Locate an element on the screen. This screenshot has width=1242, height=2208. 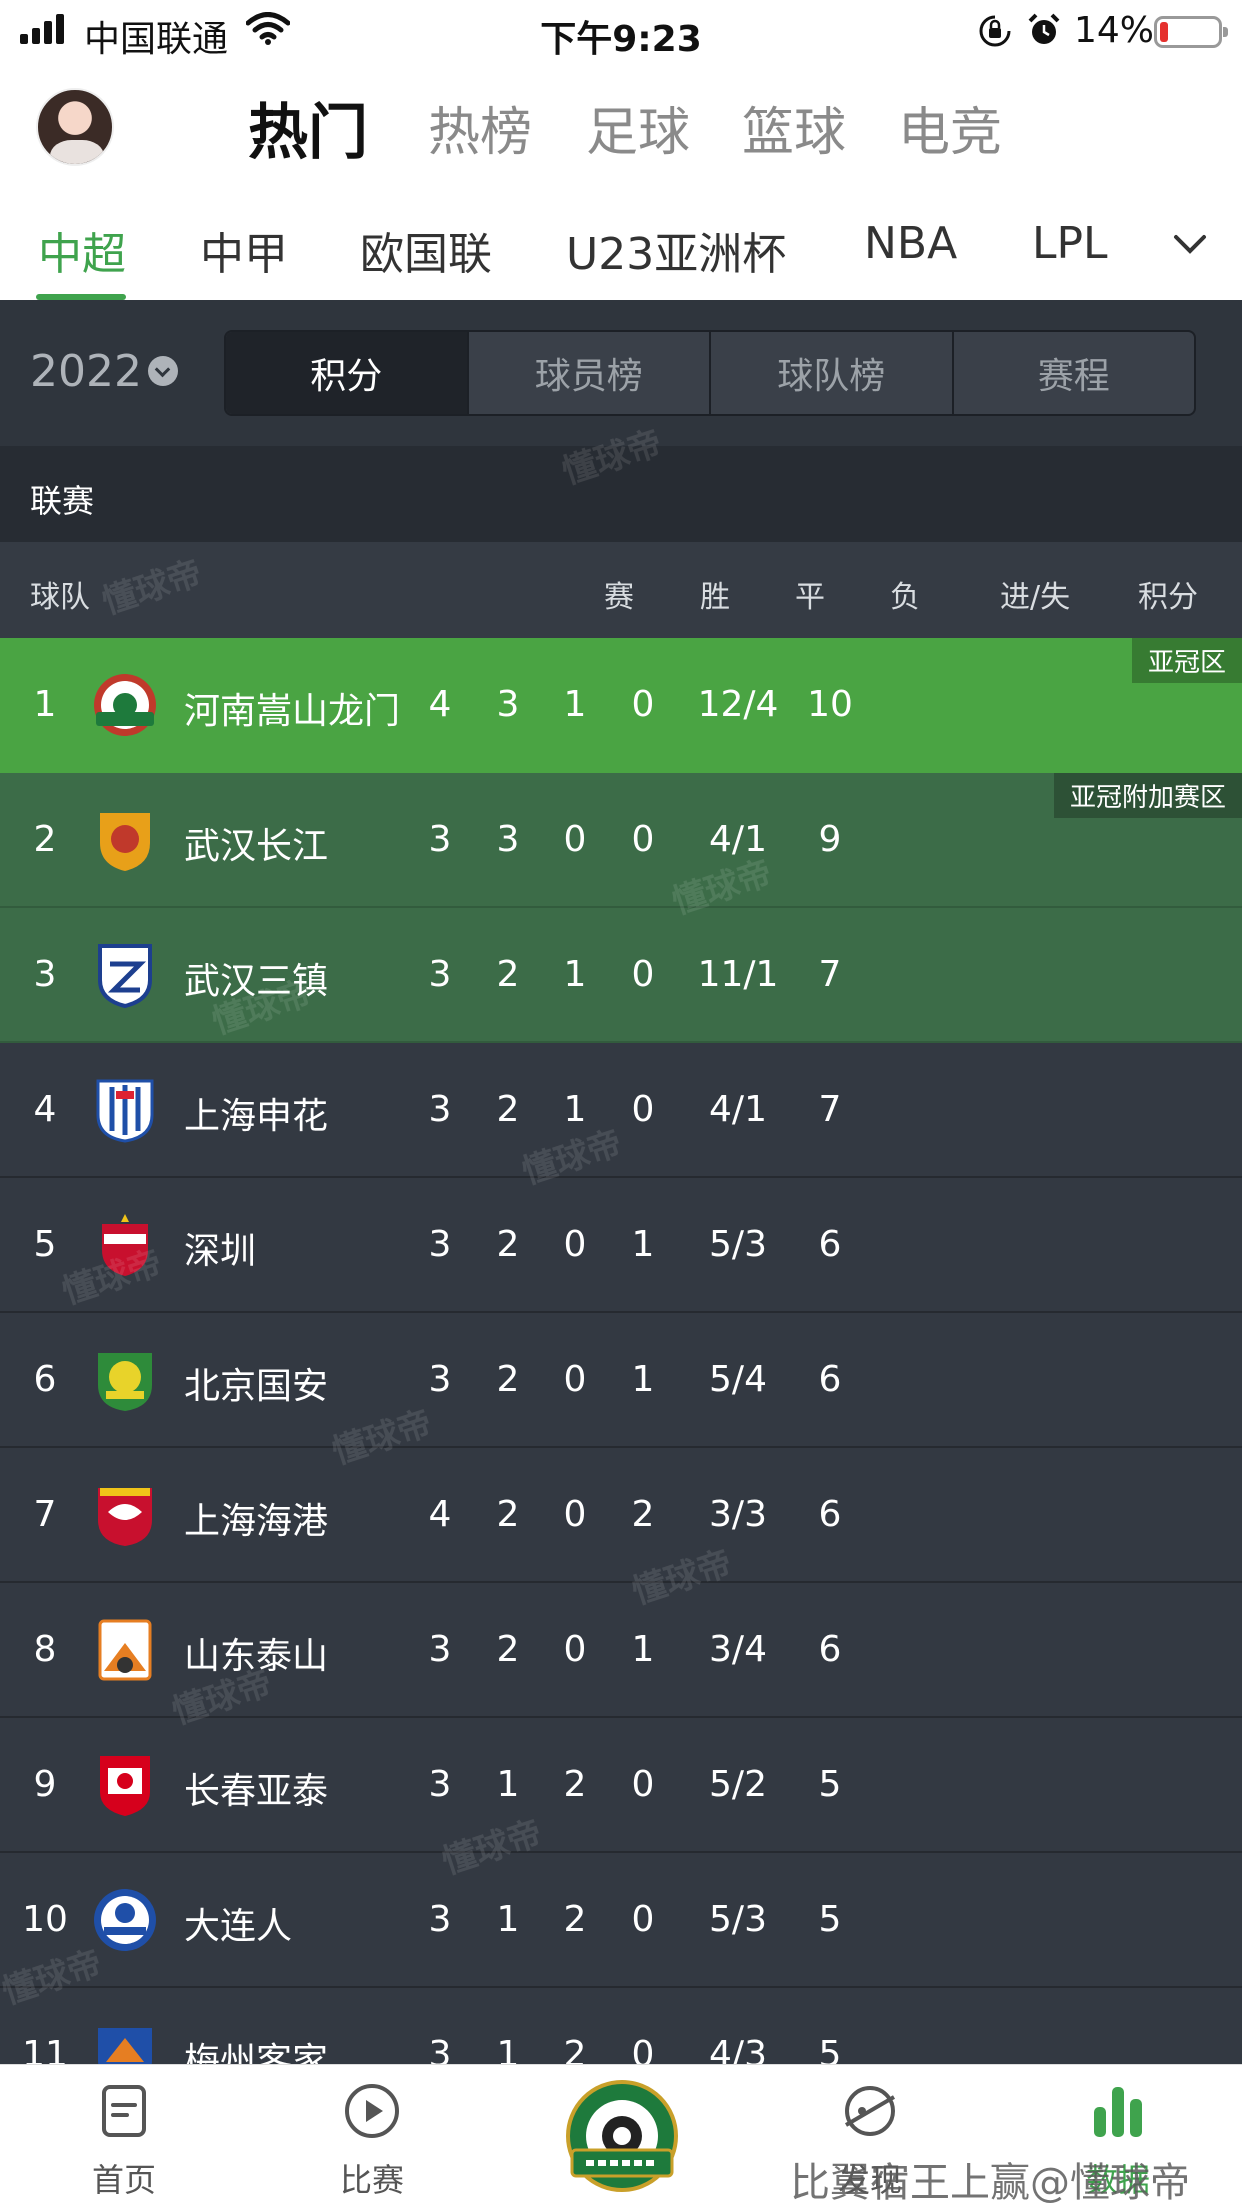
tab-home-label: 首页 is located at coordinates (123, 2180).